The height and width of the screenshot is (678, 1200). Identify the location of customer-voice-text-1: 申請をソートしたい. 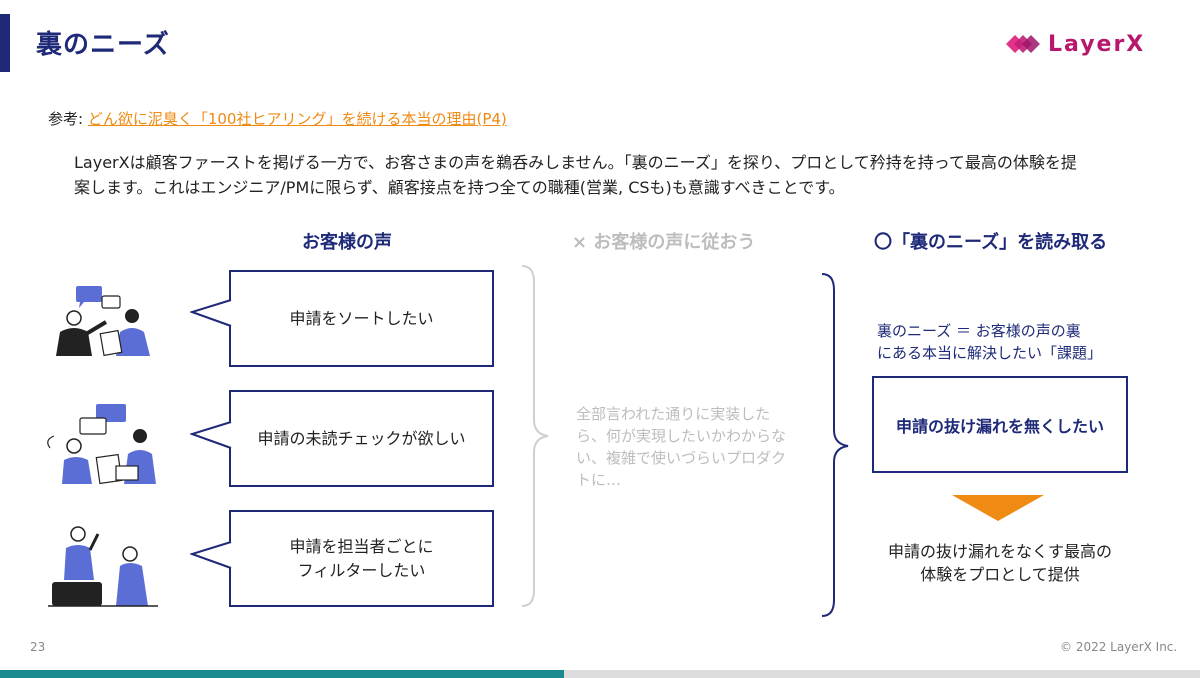
(361, 318).